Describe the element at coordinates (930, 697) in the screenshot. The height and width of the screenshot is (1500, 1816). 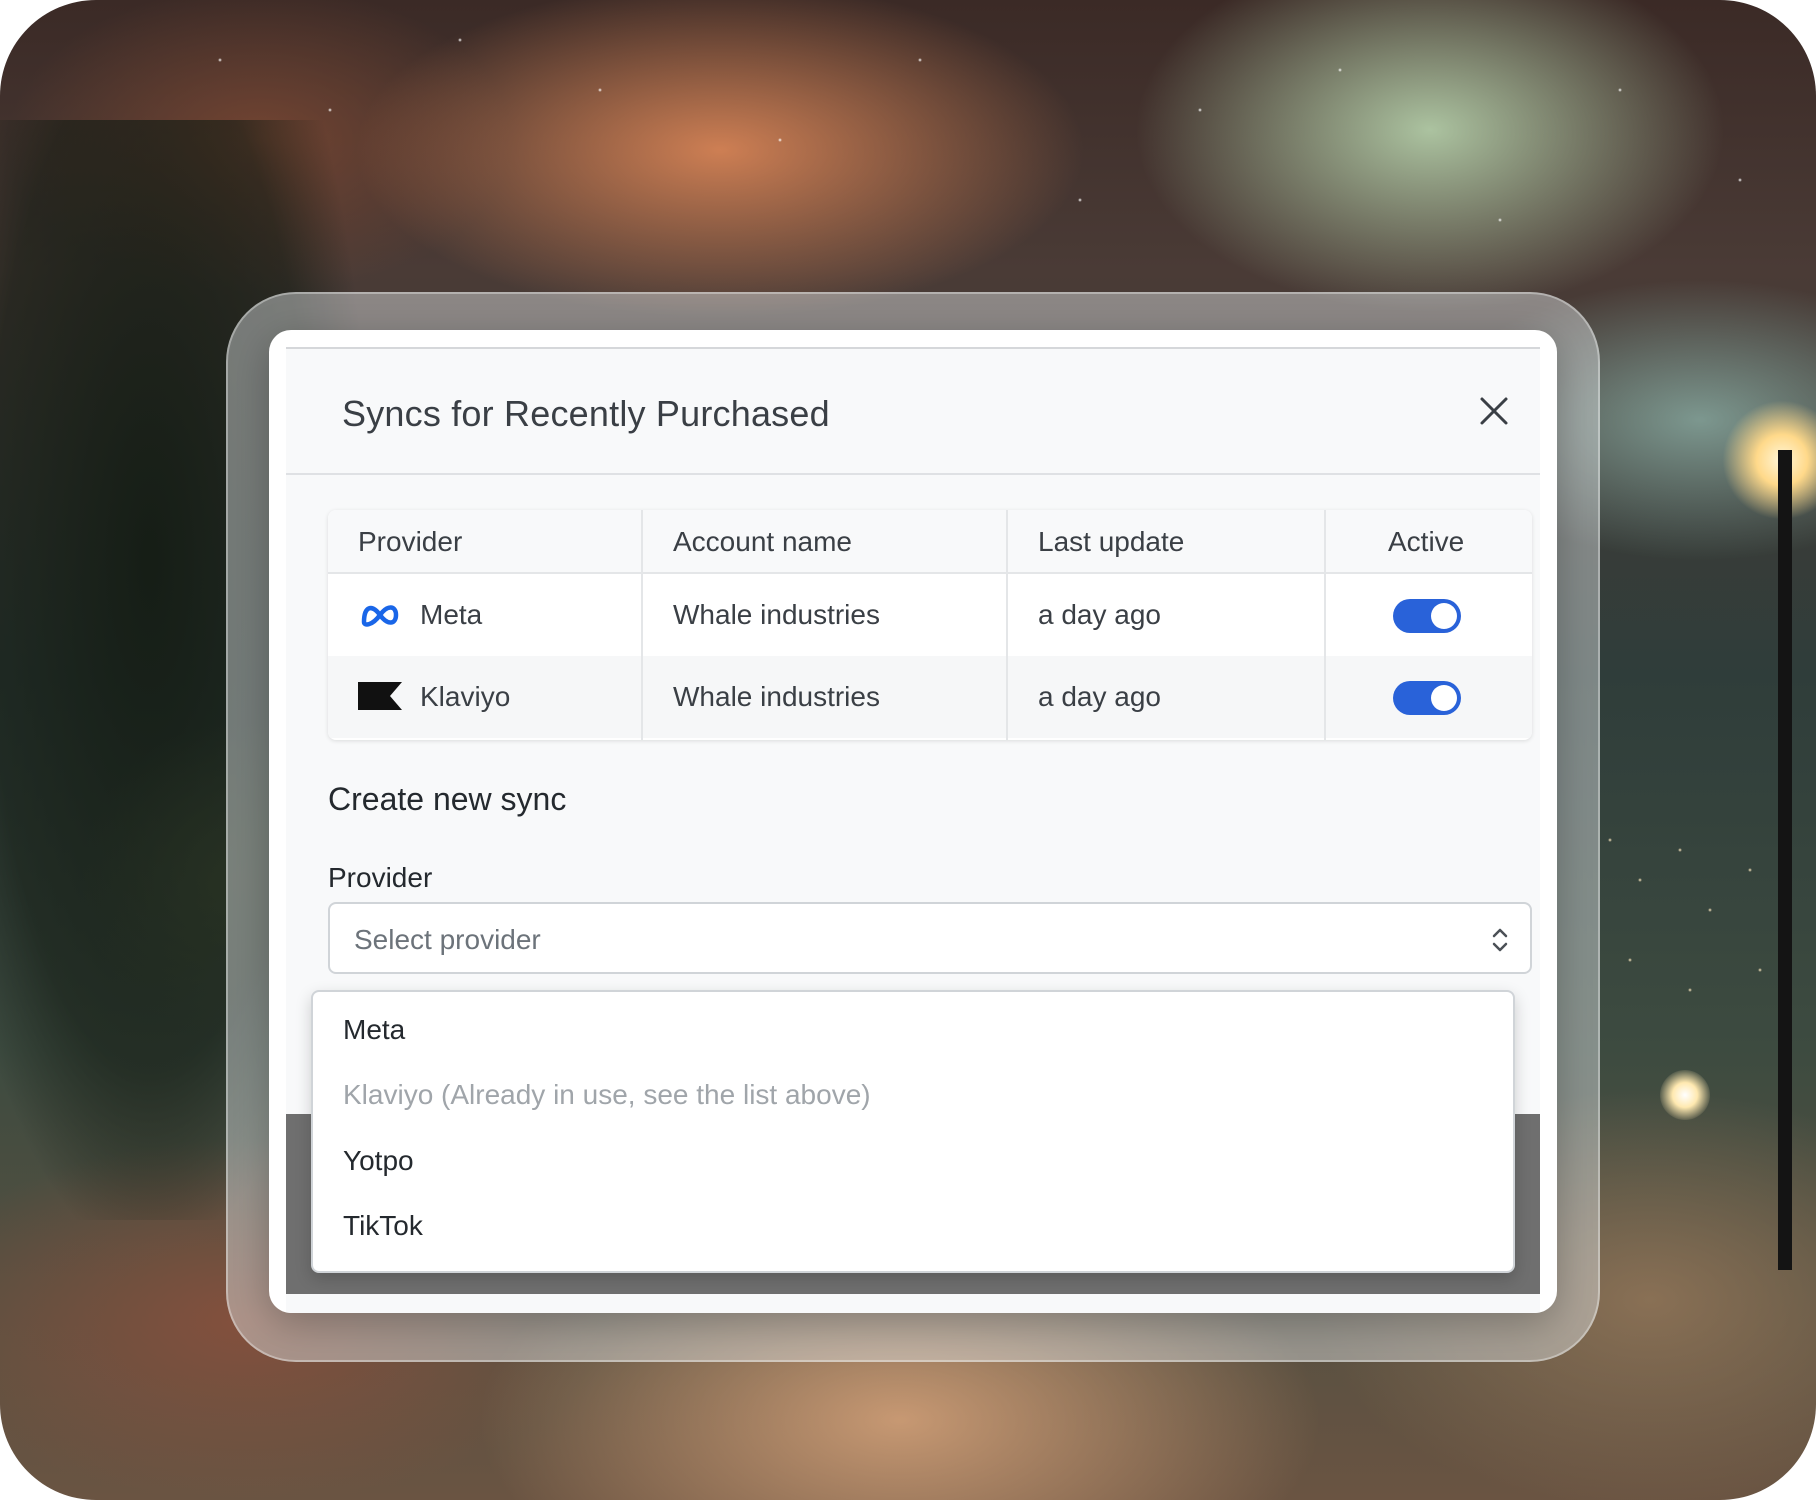
I see `table-row: Klaviyo Whale industries a day ago` at that location.